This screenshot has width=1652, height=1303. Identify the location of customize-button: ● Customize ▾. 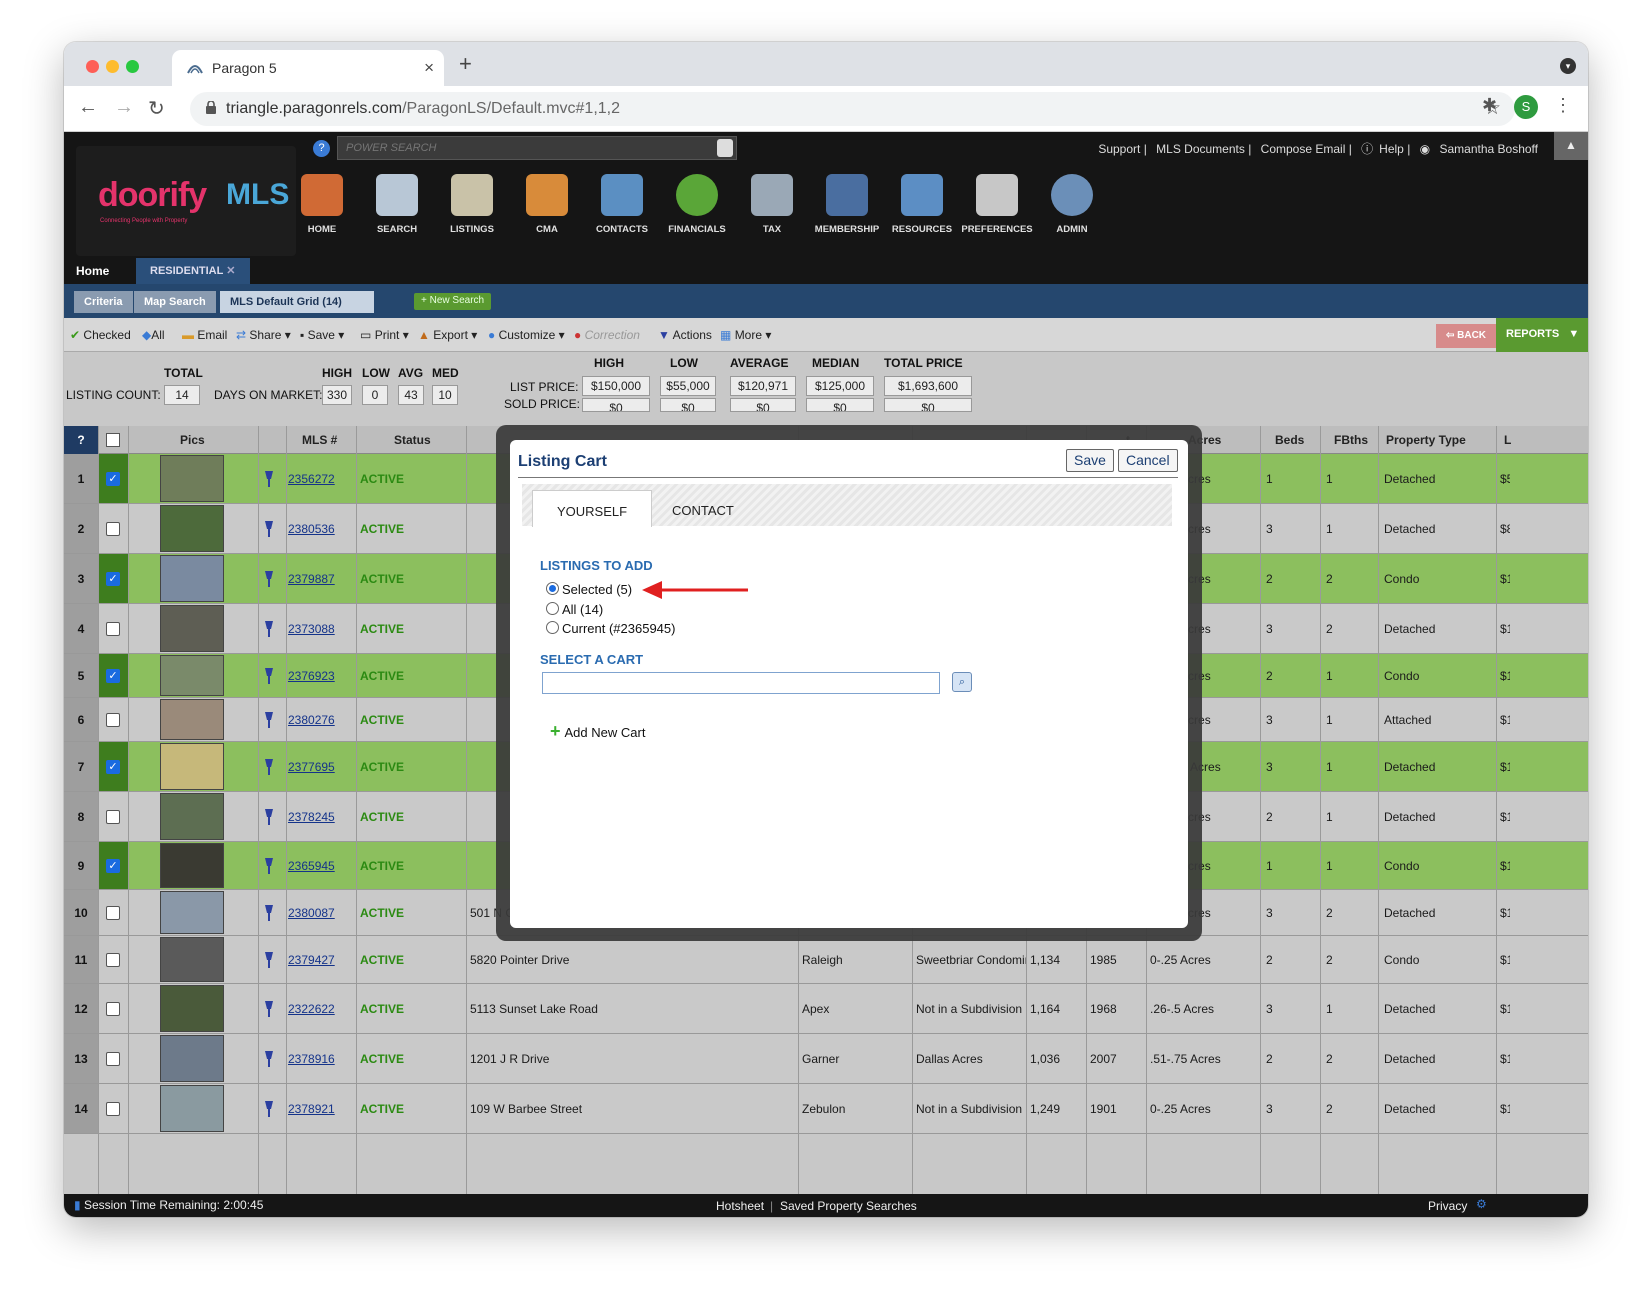
(526, 335).